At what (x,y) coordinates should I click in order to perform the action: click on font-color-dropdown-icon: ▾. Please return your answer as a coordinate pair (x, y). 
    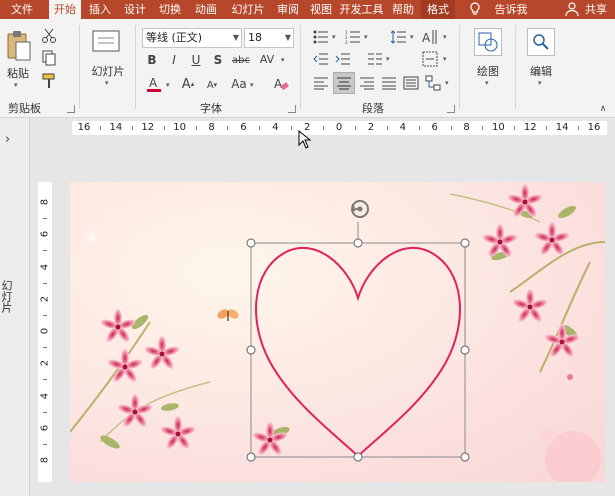
    Looking at the image, I should click on (168, 85).